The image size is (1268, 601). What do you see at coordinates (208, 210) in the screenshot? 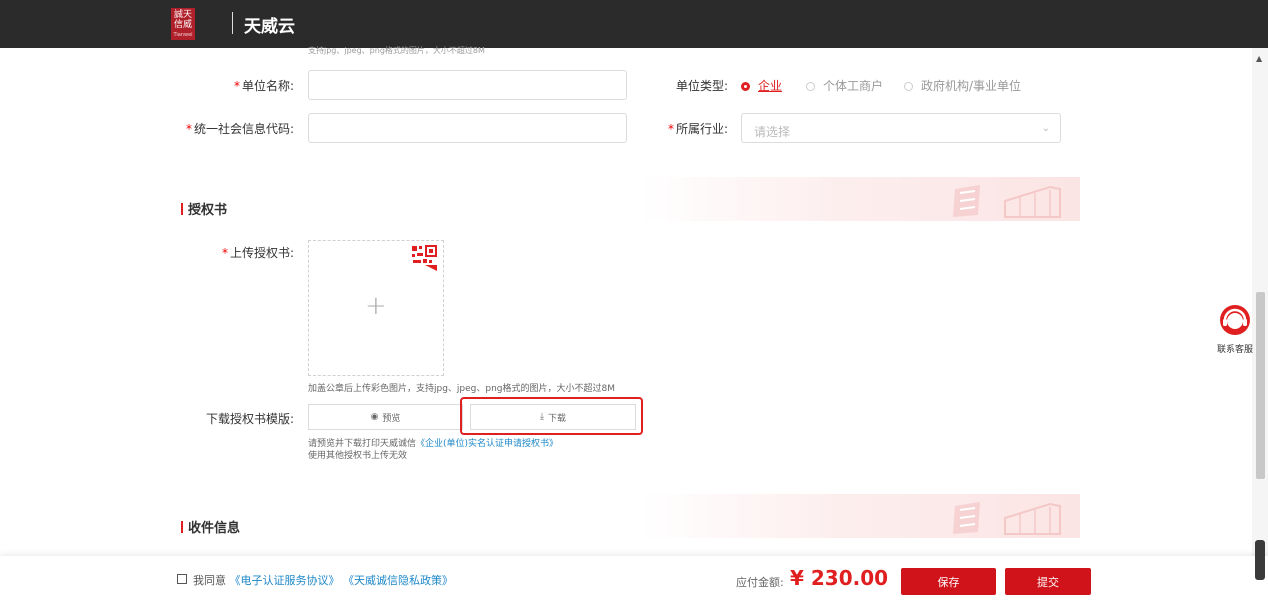
I see `auth-section-title-text: 授权书` at bounding box center [208, 210].